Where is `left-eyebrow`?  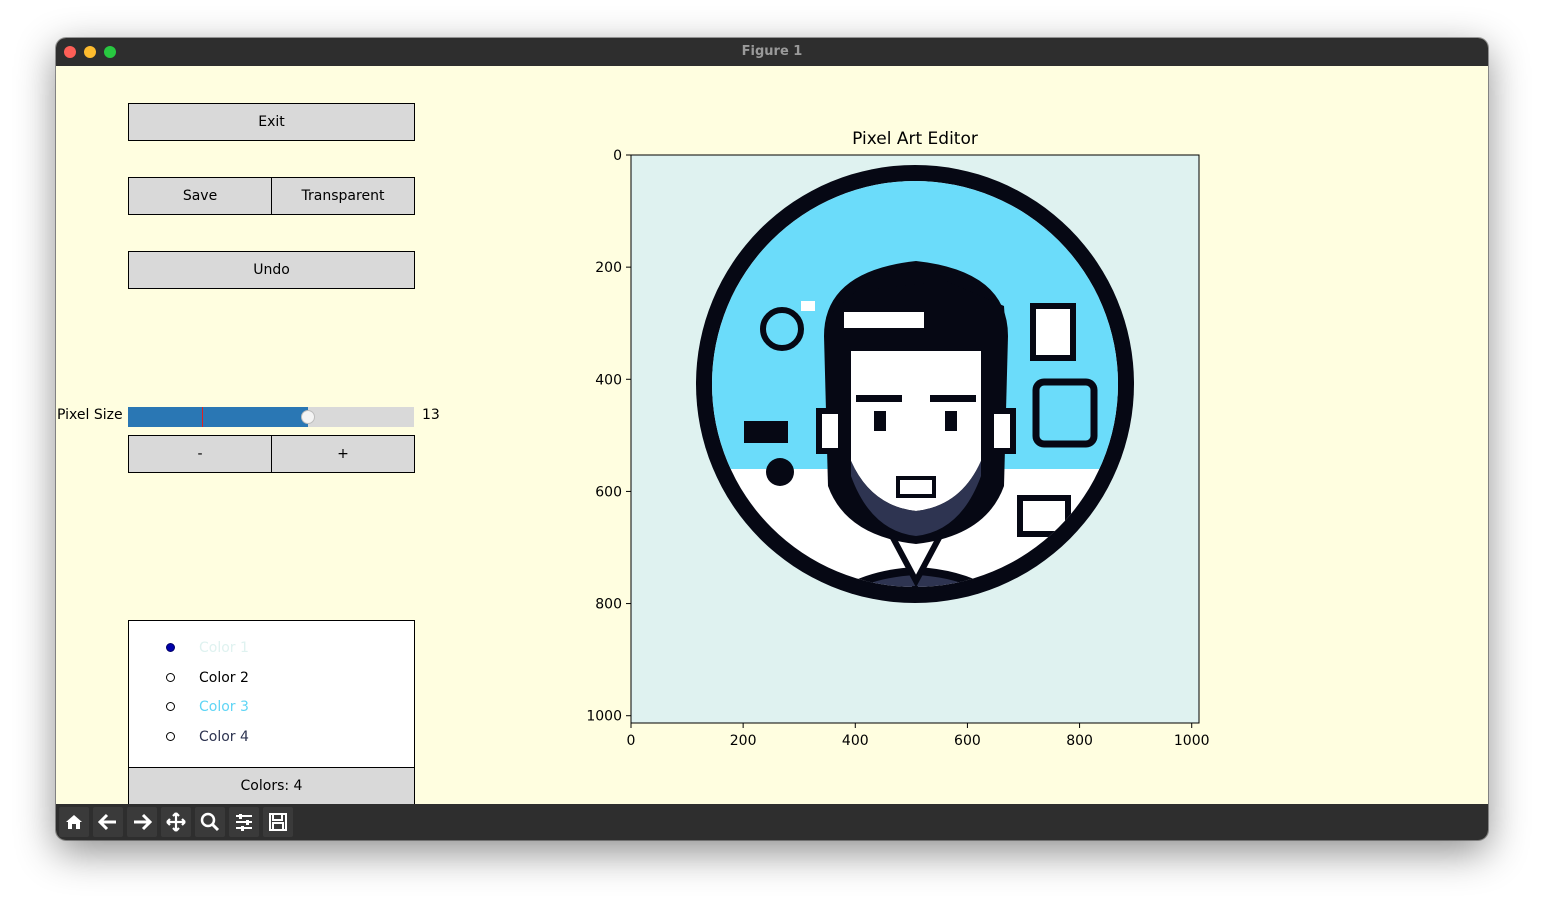
left-eyebrow is located at coordinates (879, 398).